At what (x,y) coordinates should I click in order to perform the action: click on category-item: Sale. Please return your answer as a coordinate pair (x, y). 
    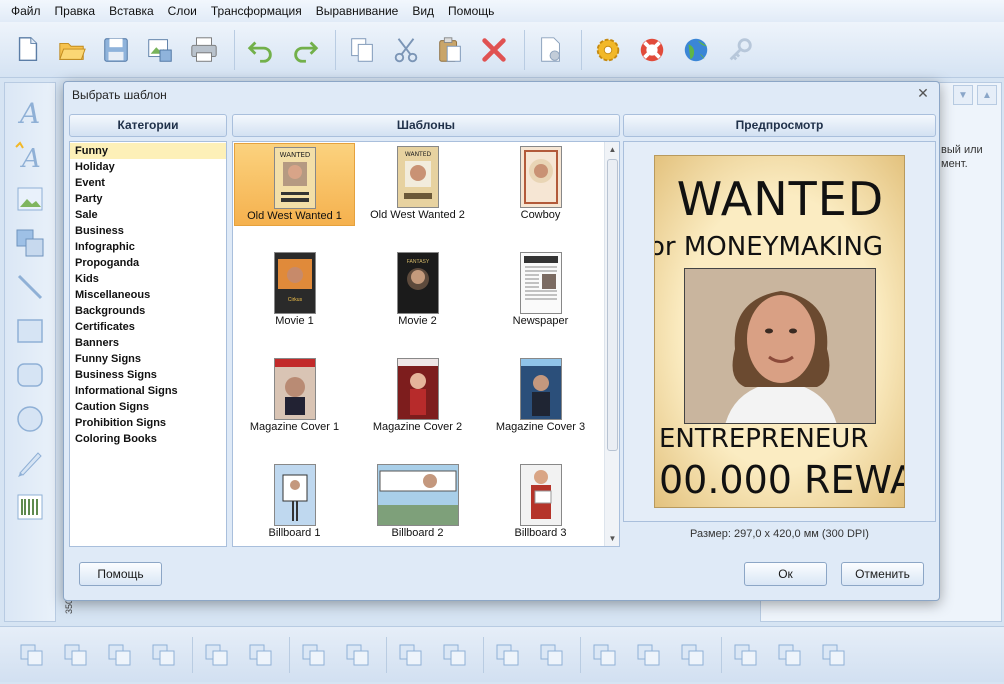
    Looking at the image, I should click on (148, 215).